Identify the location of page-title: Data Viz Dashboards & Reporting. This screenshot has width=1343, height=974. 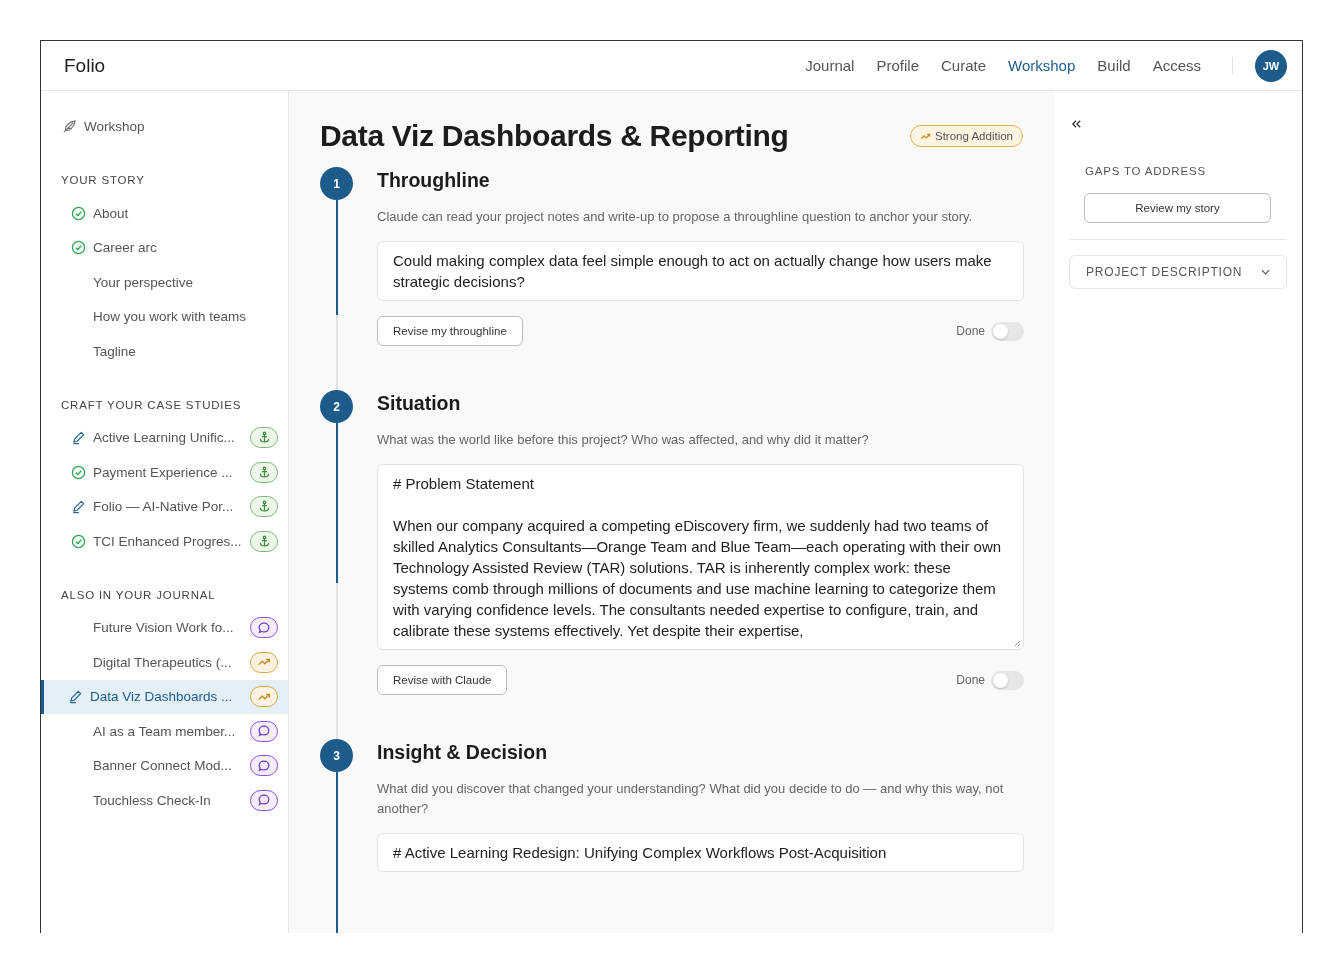
(554, 136).